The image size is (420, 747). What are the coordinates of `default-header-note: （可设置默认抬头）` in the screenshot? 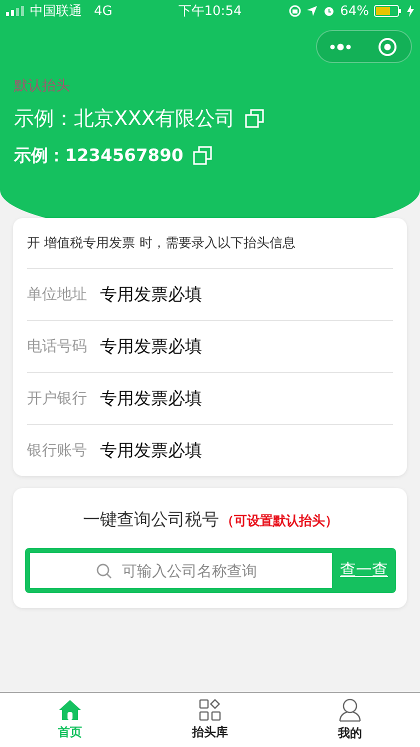 It's located at (279, 521).